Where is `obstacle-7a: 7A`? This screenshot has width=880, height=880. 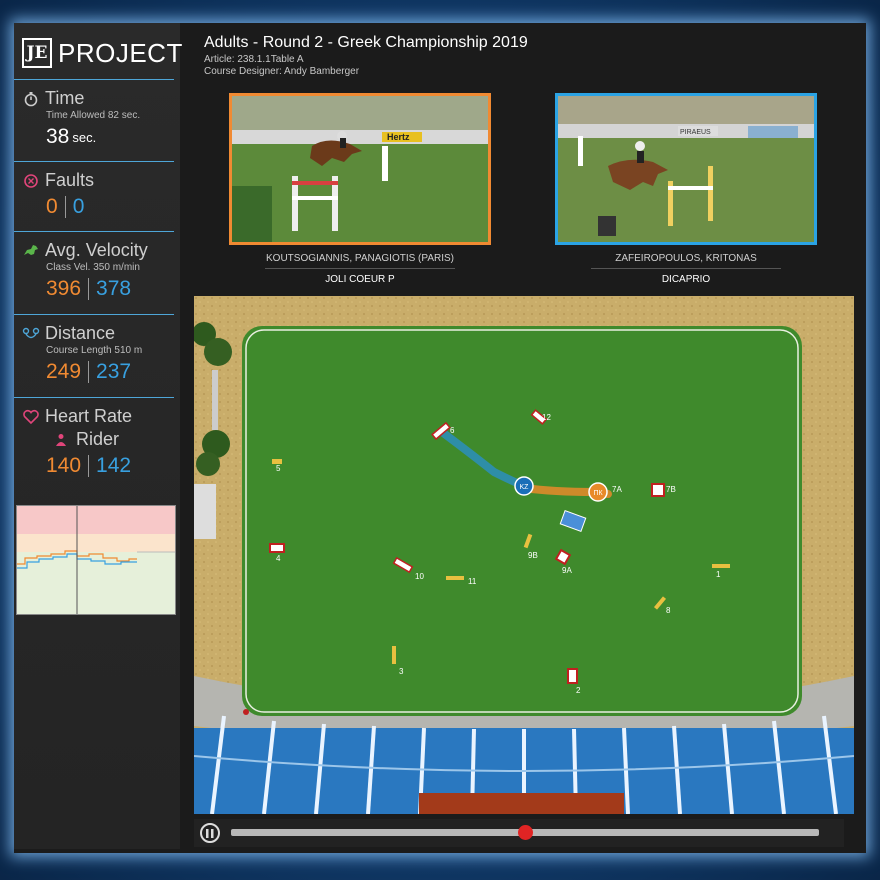
obstacle-7a: 7A is located at coordinates (617, 489).